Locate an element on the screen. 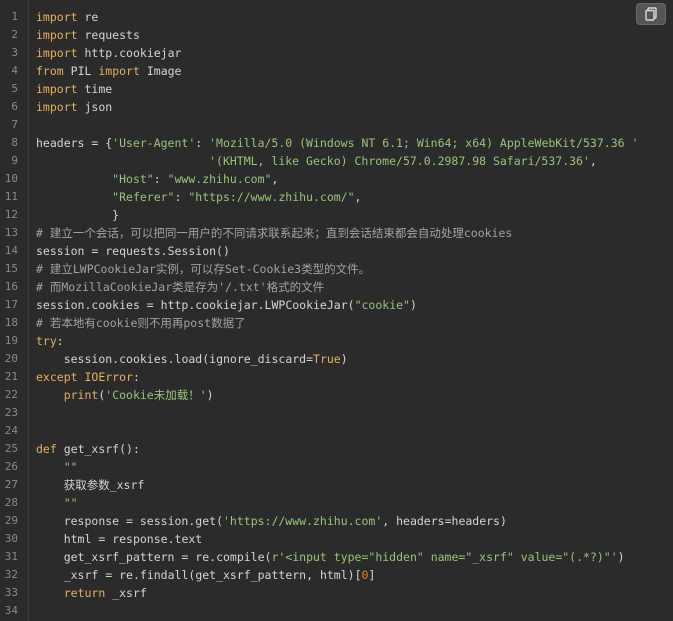  code-text: # 而MozillaCookieJar类是存为'/.txt'格式的文件 is located at coordinates (180, 287).